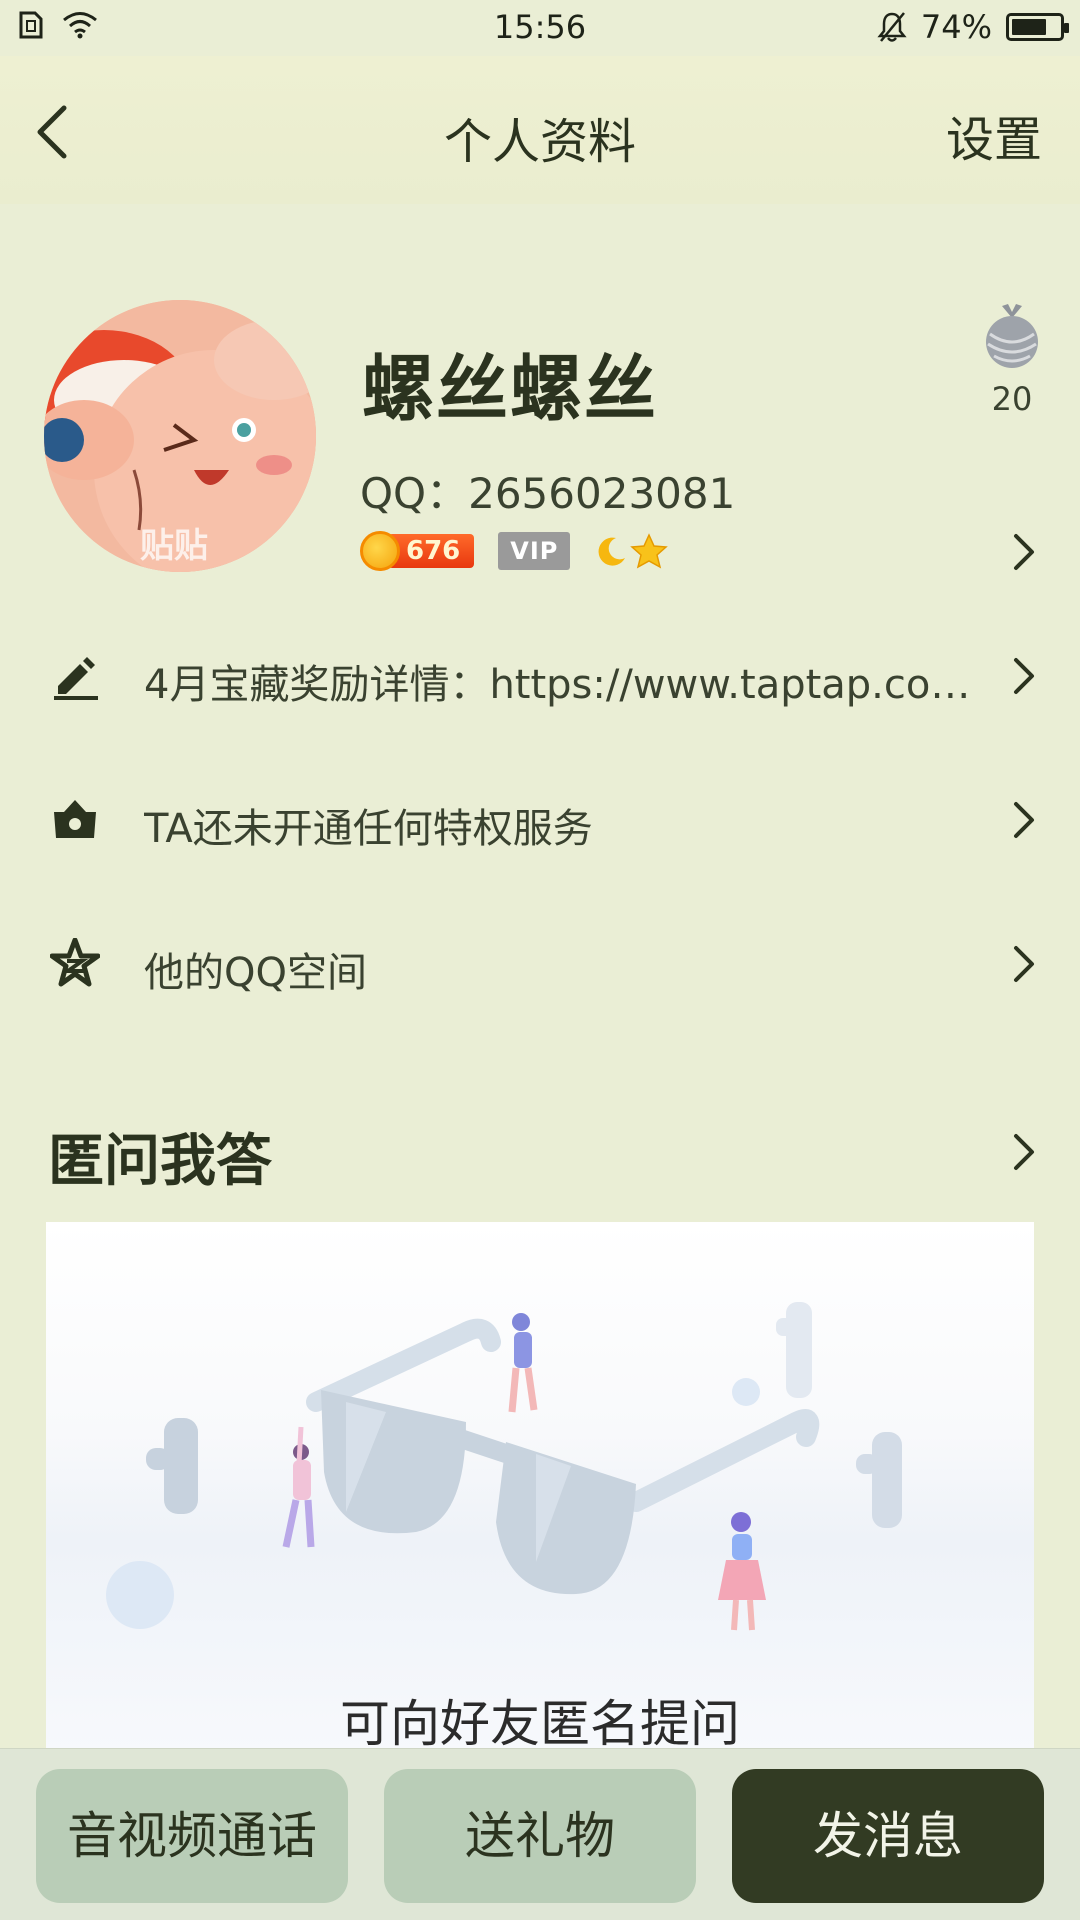 This screenshot has height=1920, width=1080. I want to click on coin-level: 676, so click(431, 551).